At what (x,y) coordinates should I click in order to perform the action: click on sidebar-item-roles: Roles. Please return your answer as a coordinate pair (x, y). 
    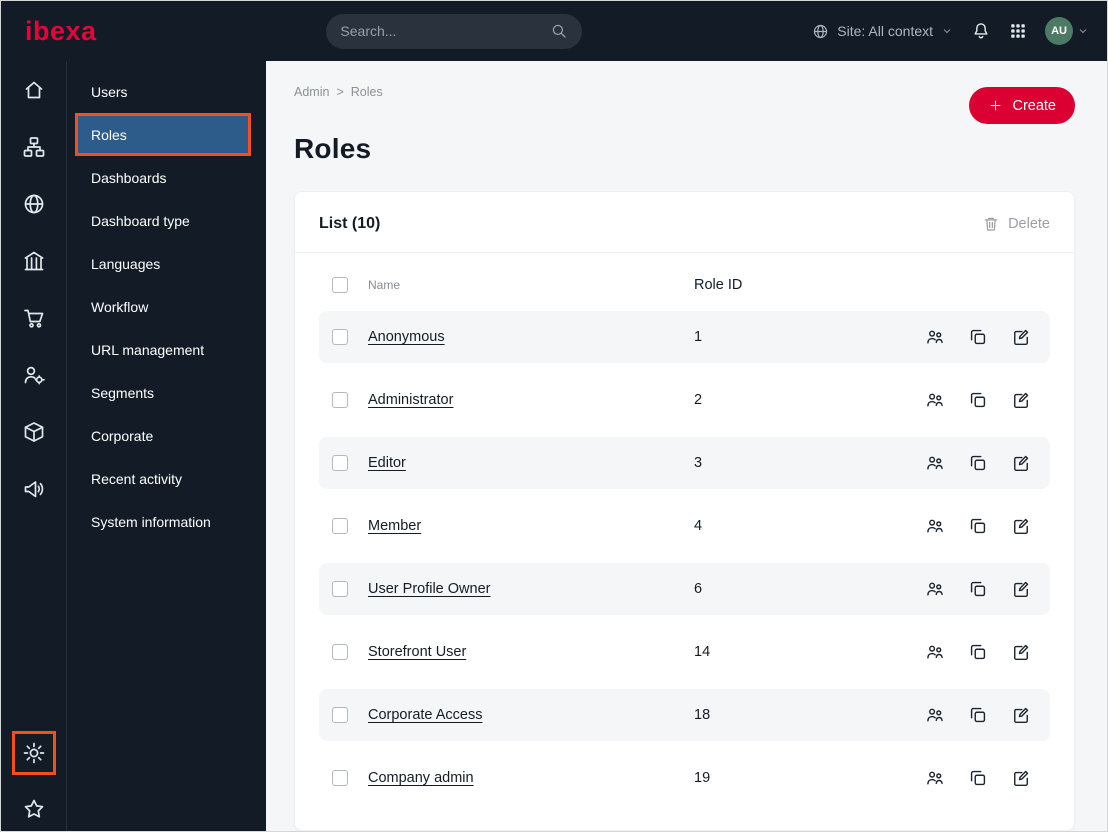
    Looking at the image, I should click on (163, 134).